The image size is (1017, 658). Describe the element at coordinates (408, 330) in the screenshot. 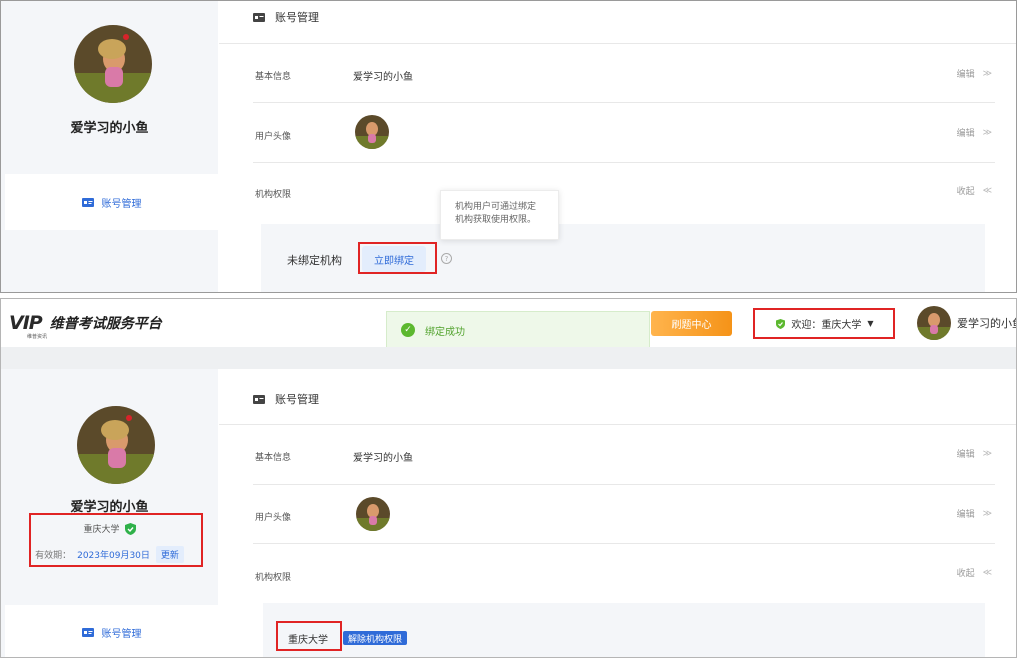

I see `check-circle-icon: ✓` at that location.